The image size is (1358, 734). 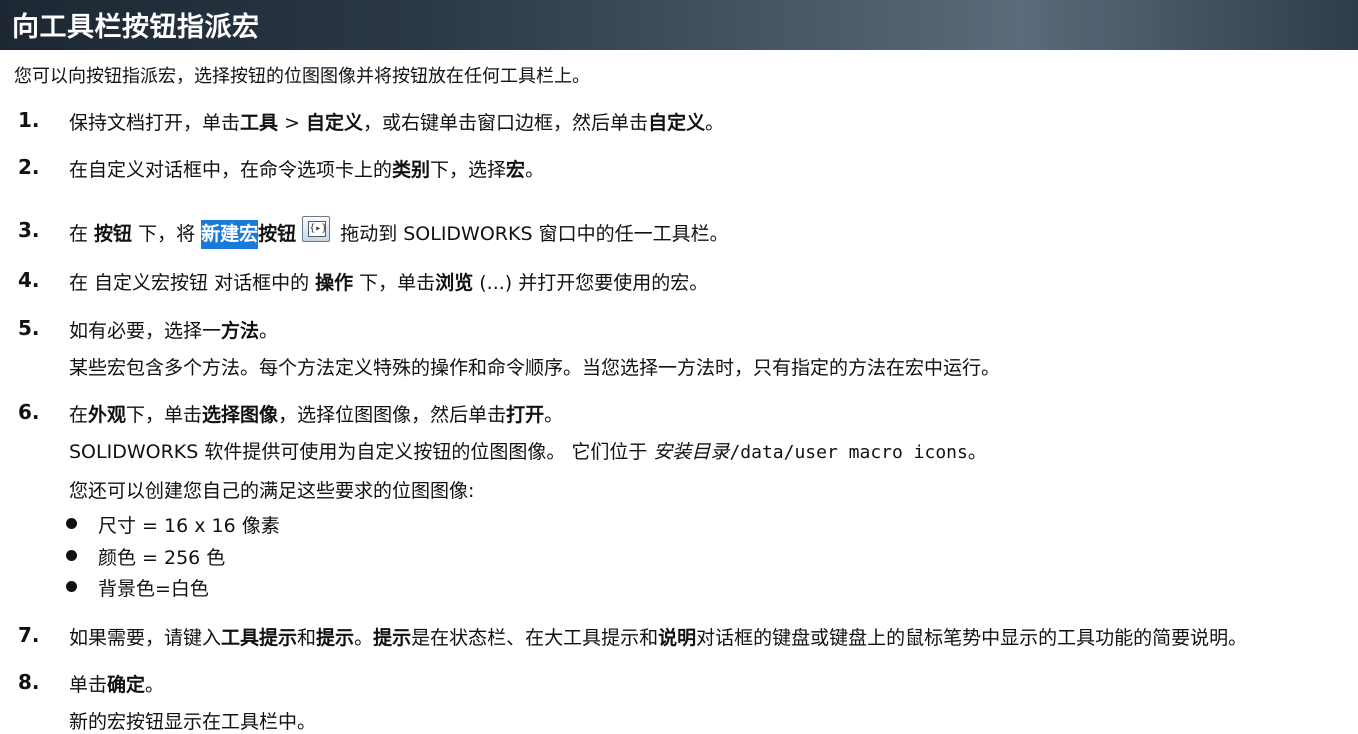 I want to click on step-1-text: 保持文档打开，单击工具 > 自定义，或右键单击窗口边框，然后单击自定义。, so click(x=397, y=123).